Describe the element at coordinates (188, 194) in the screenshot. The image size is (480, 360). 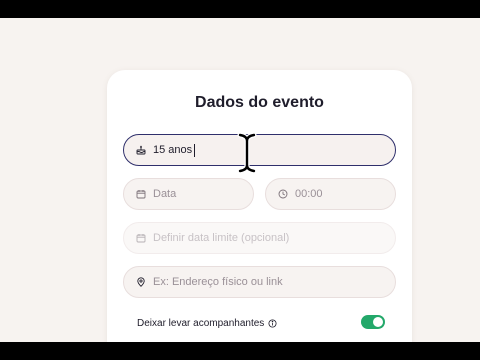
I see `date-field: Data` at that location.